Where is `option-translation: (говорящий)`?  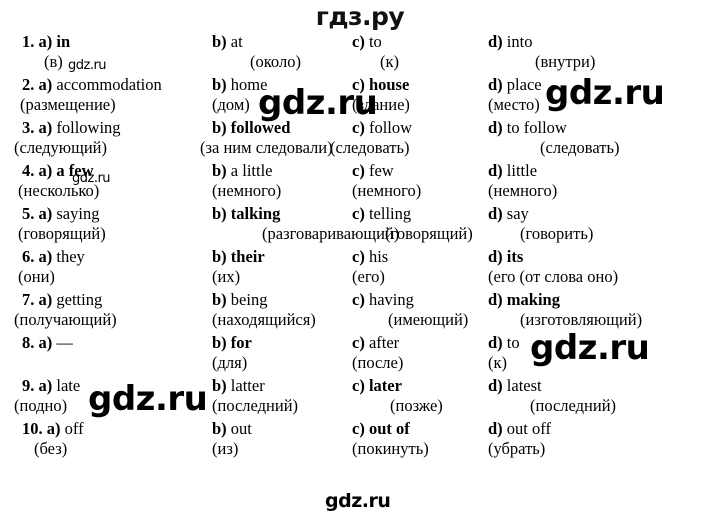 option-translation: (говорящий) is located at coordinates (62, 233).